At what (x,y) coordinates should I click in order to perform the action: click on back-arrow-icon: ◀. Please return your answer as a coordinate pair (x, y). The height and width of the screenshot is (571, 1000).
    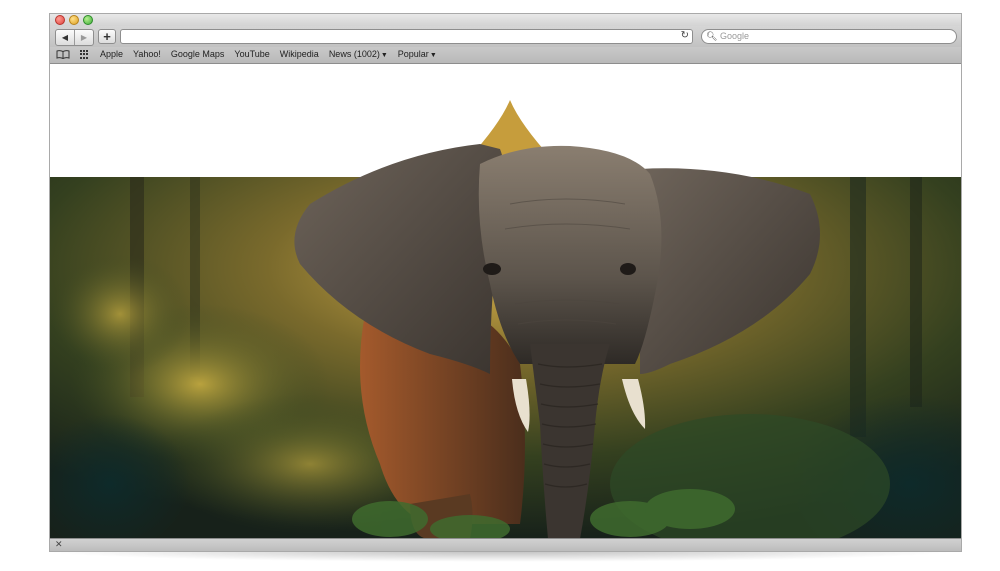
    Looking at the image, I should click on (65, 37).